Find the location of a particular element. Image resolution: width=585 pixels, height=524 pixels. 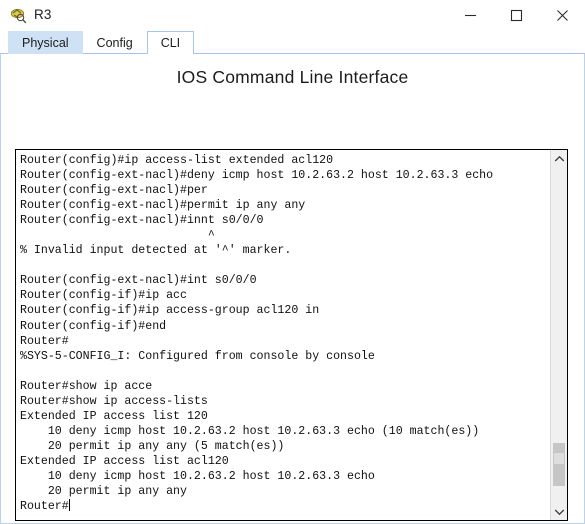

terminal-cursor is located at coordinates (69, 505).